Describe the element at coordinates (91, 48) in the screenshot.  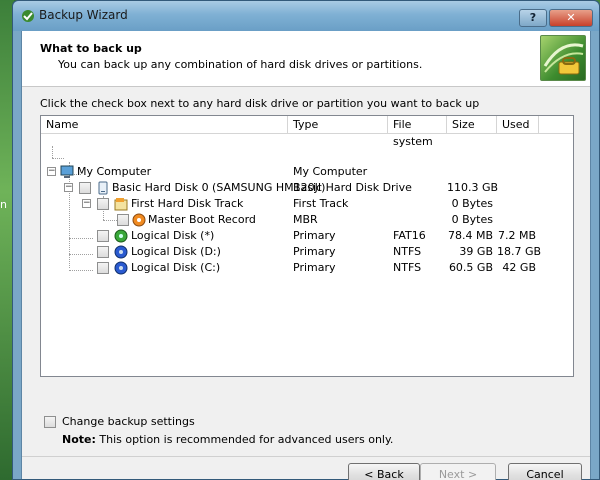
I see `page-title: What to back up` at that location.